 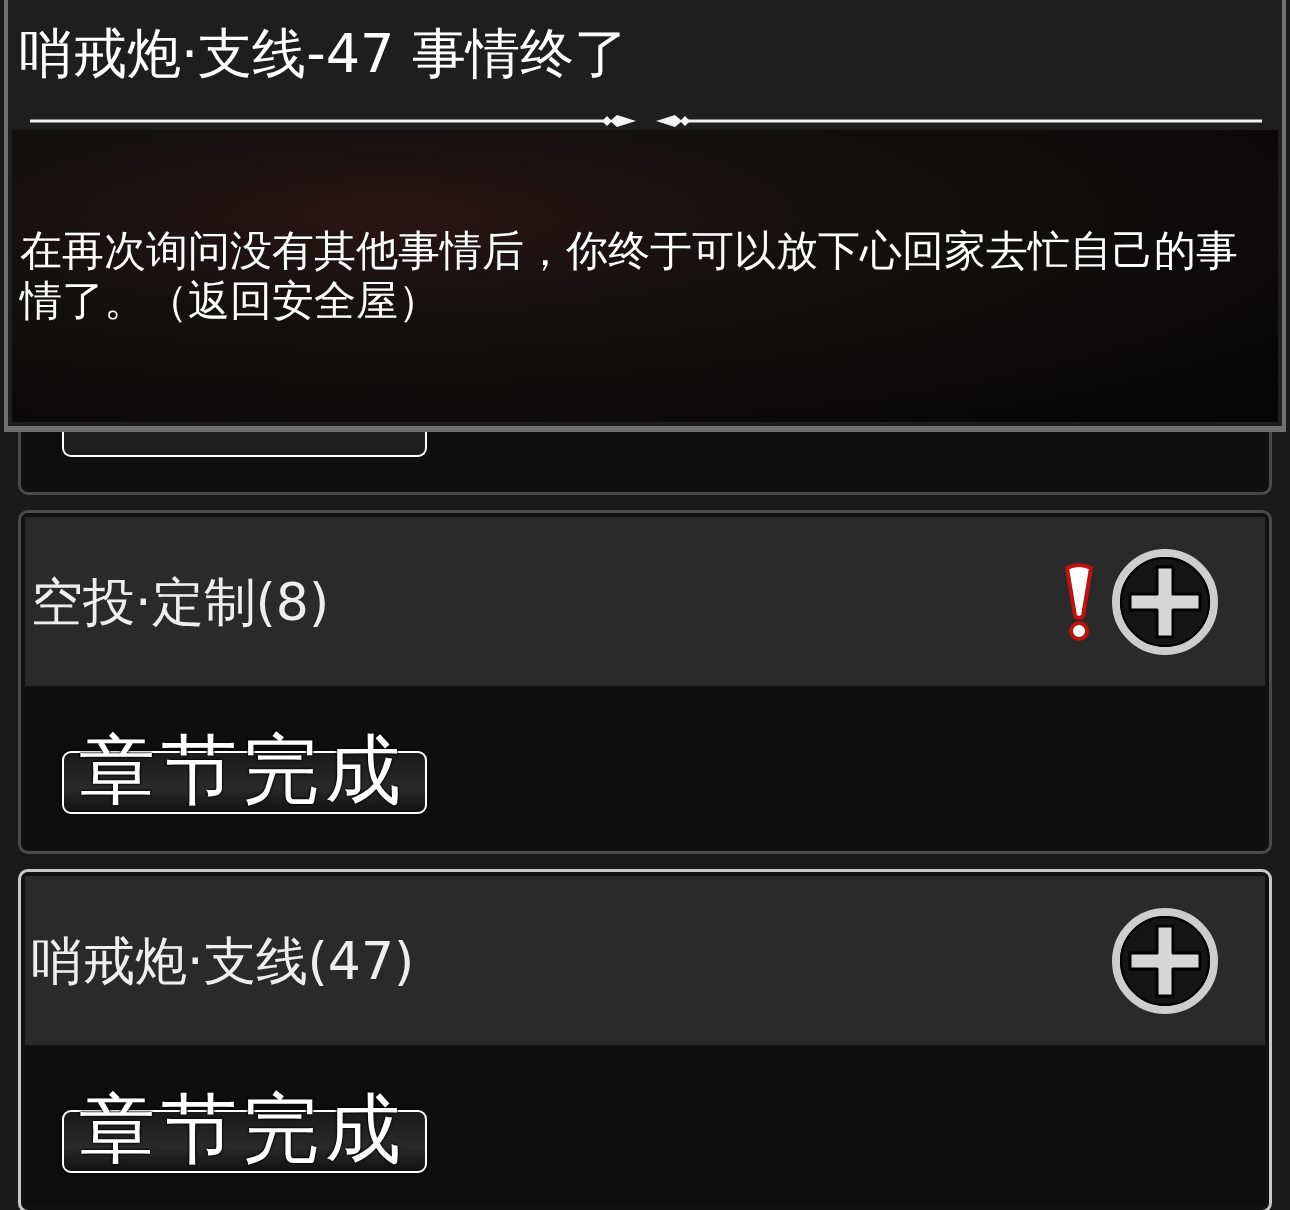 What do you see at coordinates (223, 960) in the screenshot?
I see `chapter-title: 哨戒炮·支线(47)` at bounding box center [223, 960].